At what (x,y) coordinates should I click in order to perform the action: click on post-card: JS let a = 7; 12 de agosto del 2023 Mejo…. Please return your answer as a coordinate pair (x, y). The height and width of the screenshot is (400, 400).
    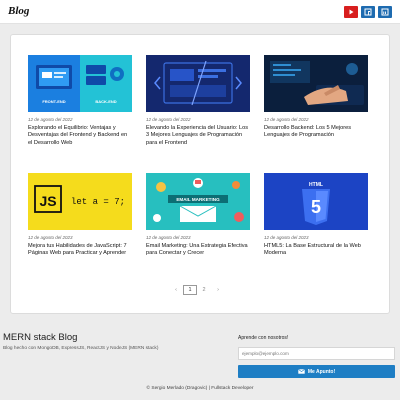
    Looking at the image, I should click on (80, 215).